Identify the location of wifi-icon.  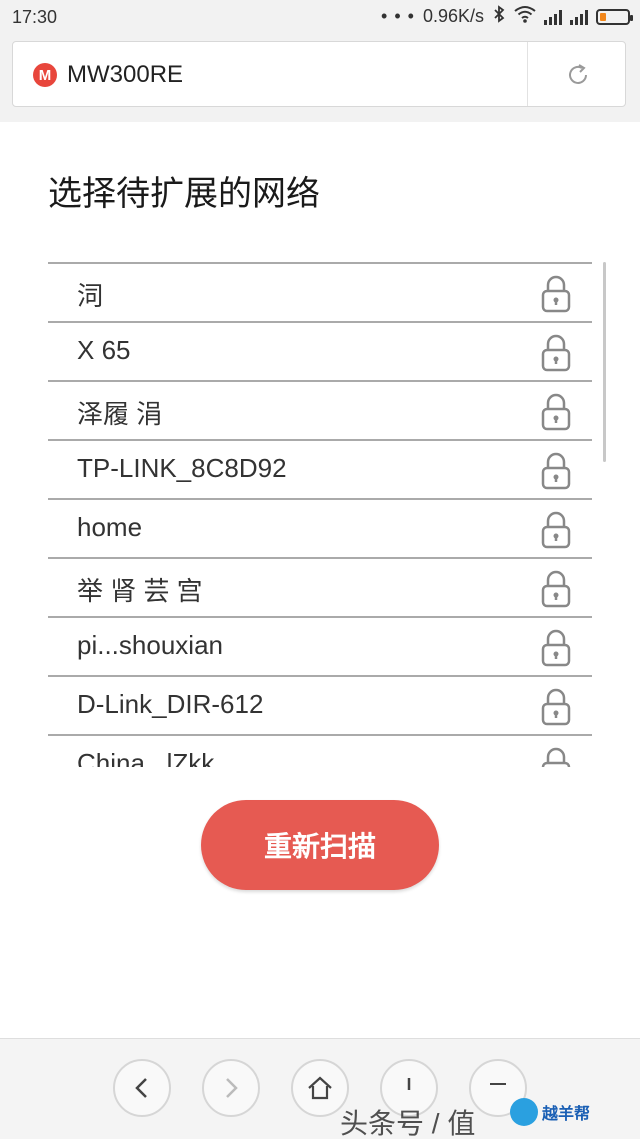
(525, 16).